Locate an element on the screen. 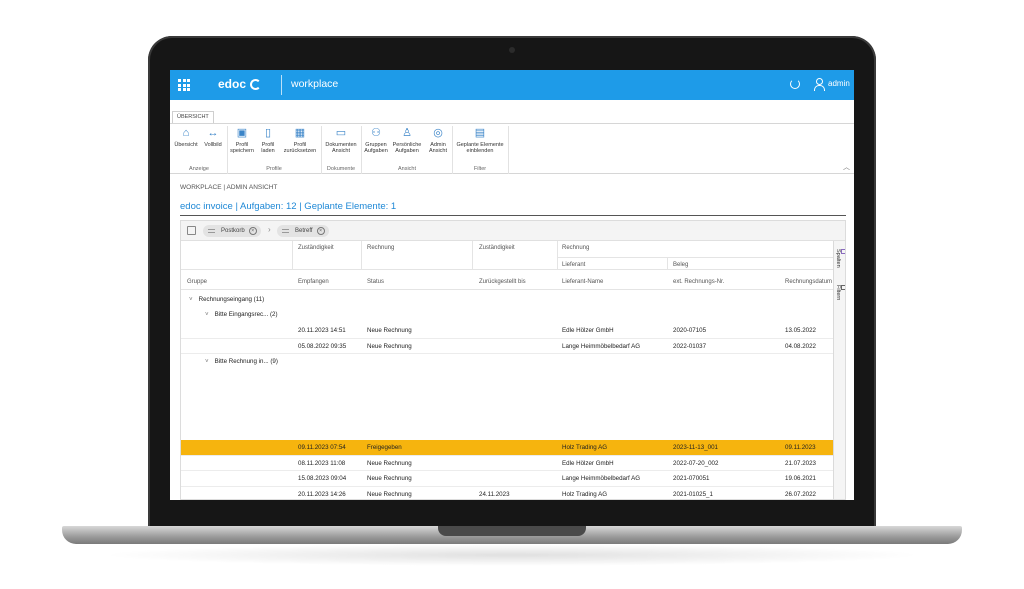  document-view-button: ▭ Dokumenten Ansicht is located at coordinates (341, 141).